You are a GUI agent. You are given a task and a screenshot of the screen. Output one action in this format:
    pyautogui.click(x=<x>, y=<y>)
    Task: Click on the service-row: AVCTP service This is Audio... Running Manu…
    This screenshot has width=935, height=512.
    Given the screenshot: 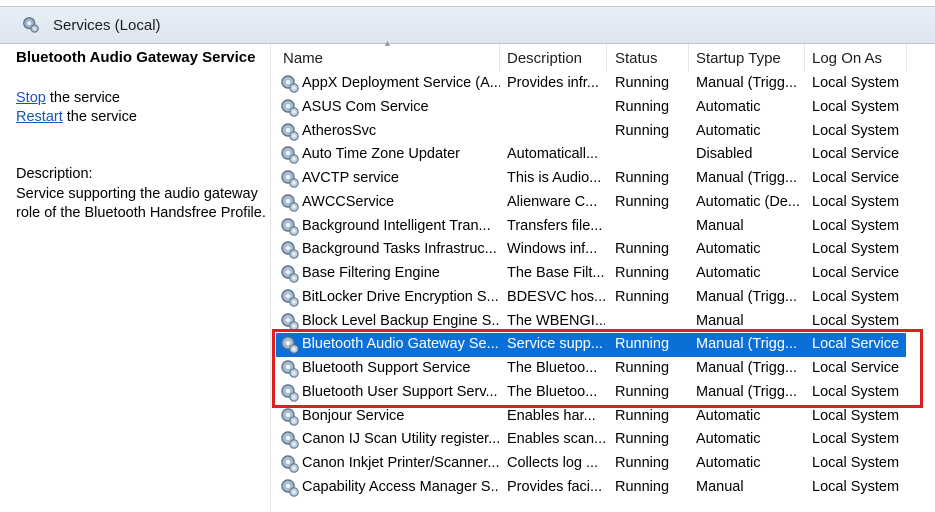 What is the action you would take?
    pyautogui.click(x=591, y=179)
    